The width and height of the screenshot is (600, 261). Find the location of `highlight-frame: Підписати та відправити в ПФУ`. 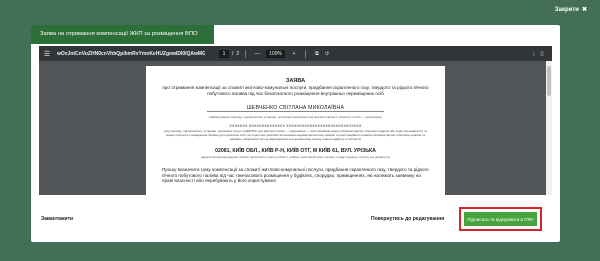

highlight-frame: Підписати та відправити в ПФУ is located at coordinates (500, 219).